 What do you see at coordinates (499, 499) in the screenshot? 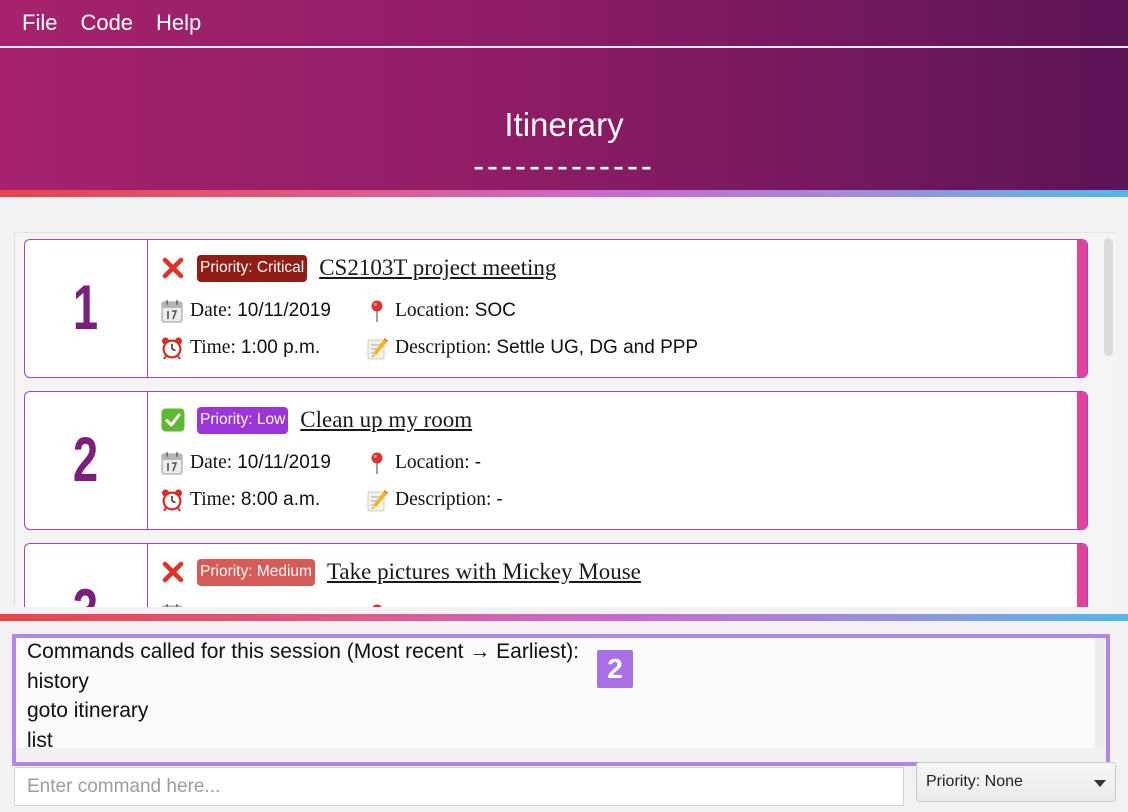
I see `description-value: -` at bounding box center [499, 499].